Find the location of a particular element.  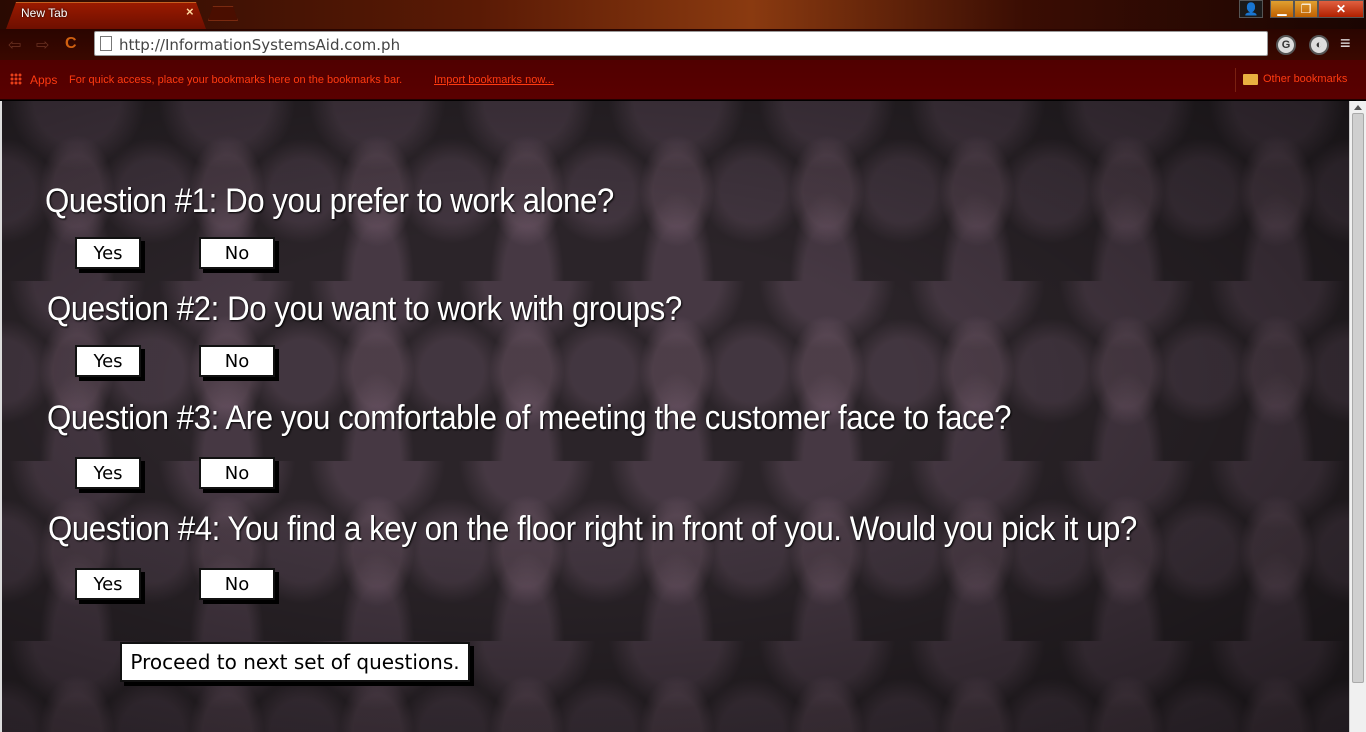

apps-link: Apps is located at coordinates (43, 80).